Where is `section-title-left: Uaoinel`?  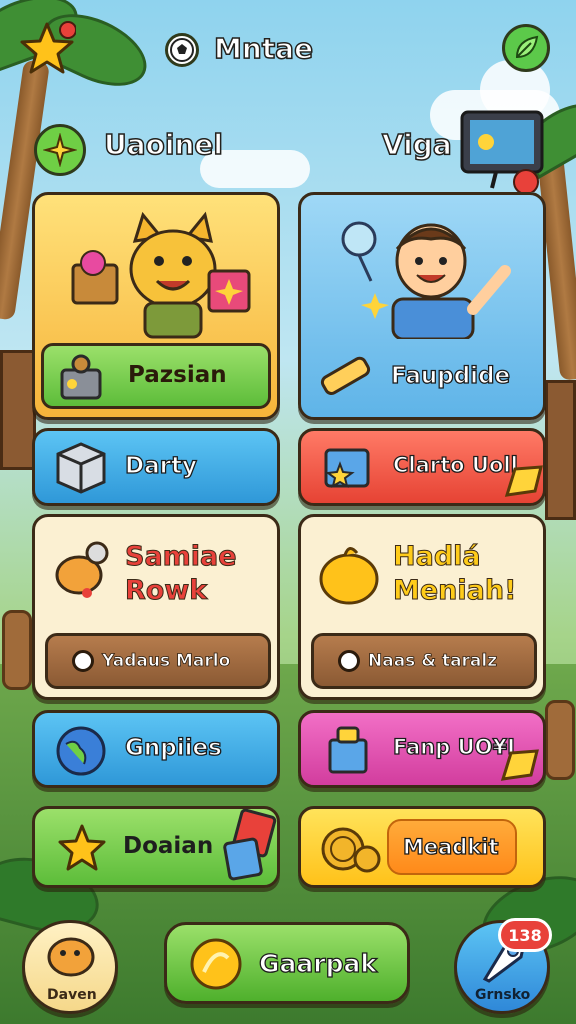 section-title-left: Uaoinel is located at coordinates (163, 144).